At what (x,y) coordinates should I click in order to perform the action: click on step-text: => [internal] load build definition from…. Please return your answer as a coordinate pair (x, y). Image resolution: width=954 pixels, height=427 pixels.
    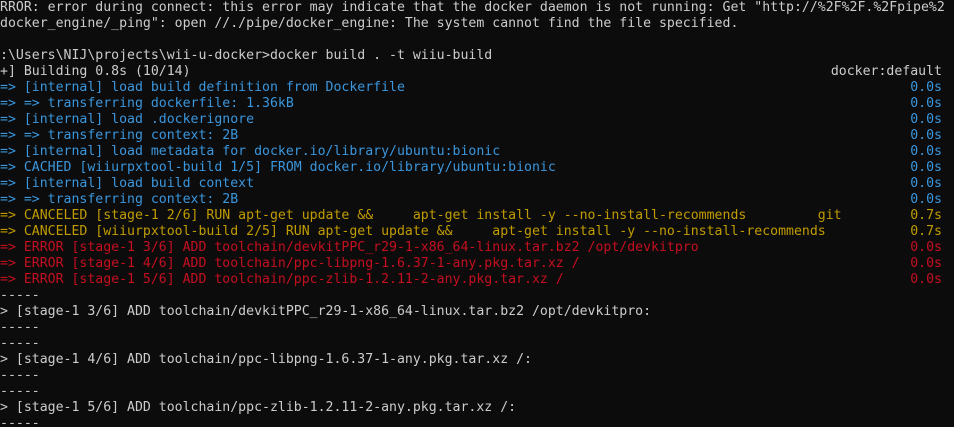
    Looking at the image, I should click on (202, 87).